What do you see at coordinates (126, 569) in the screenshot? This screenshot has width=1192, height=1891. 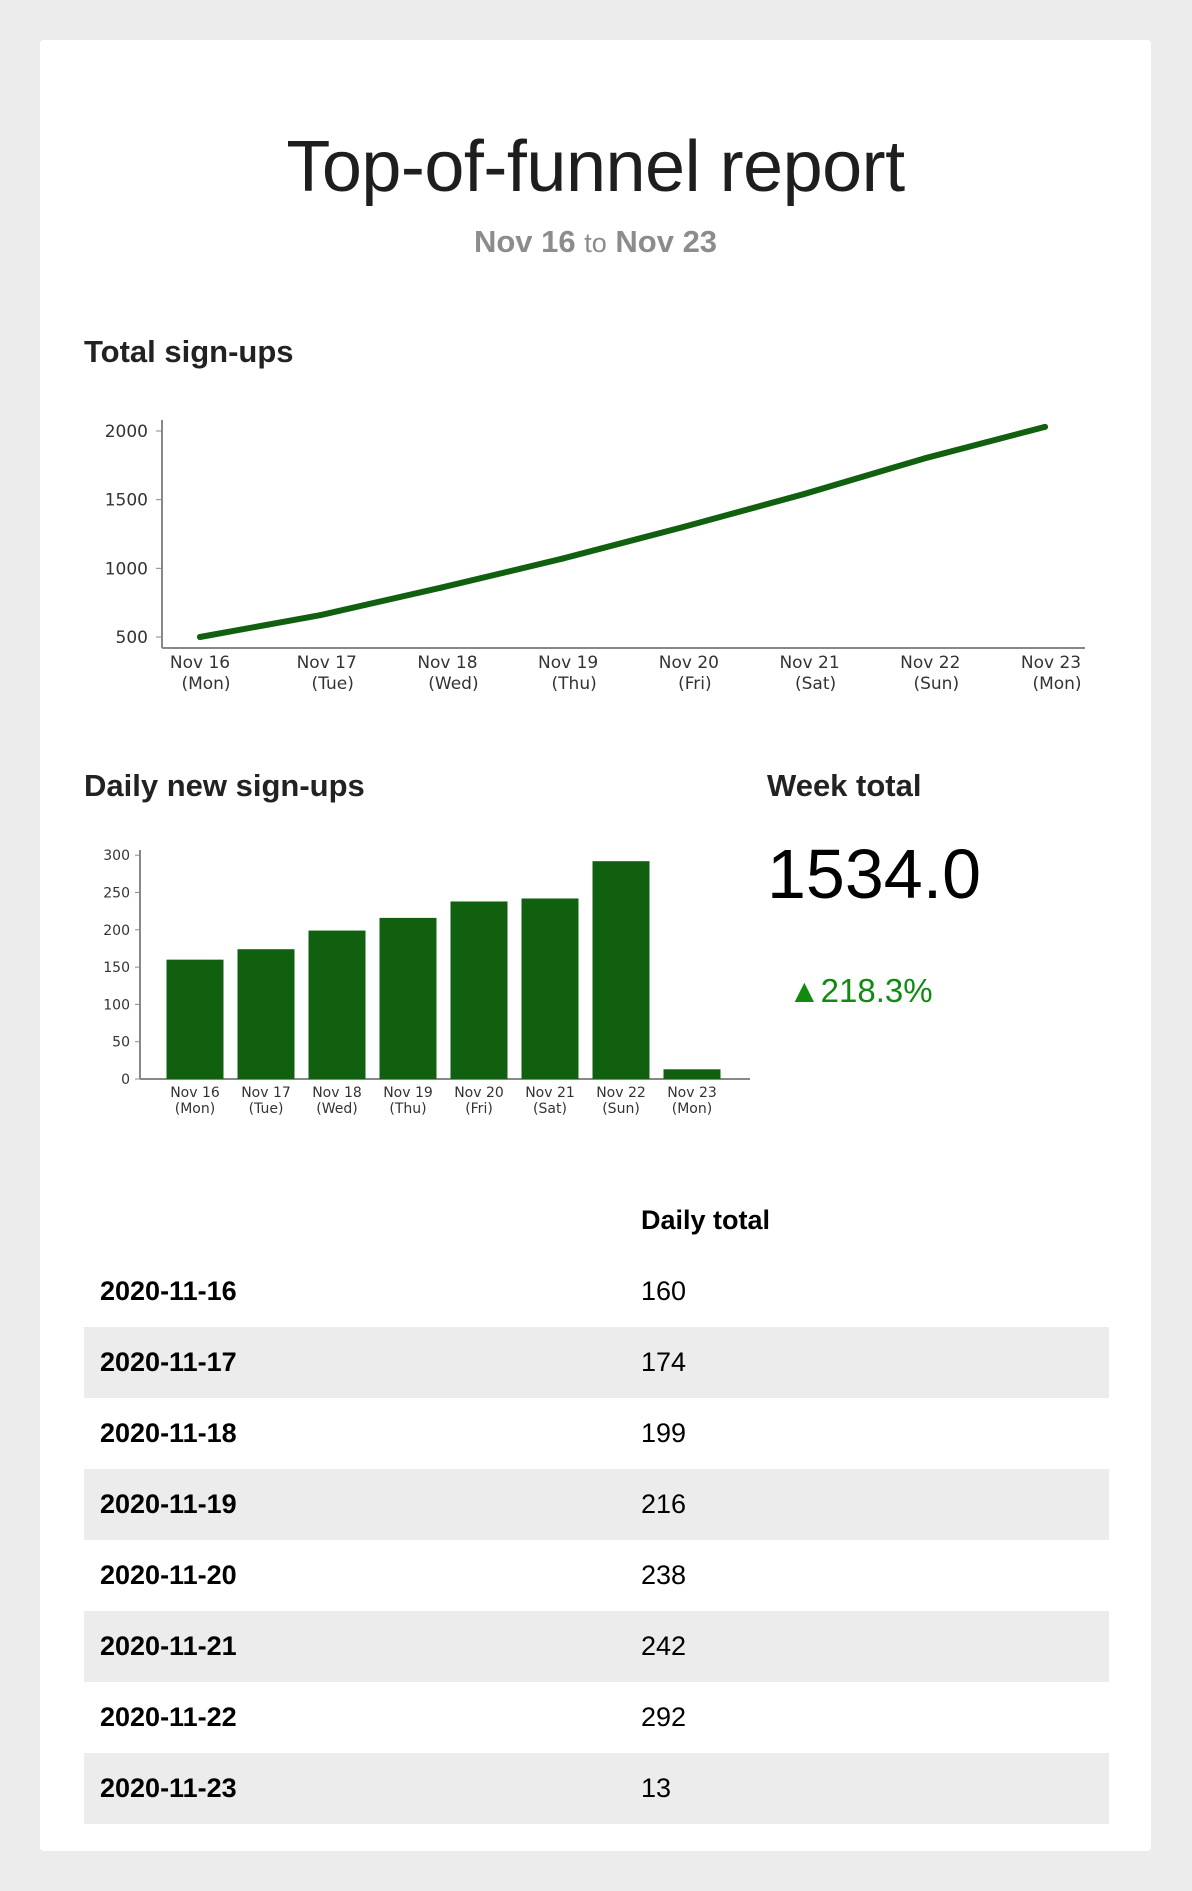 I see `y-tick-label: 1000` at bounding box center [126, 569].